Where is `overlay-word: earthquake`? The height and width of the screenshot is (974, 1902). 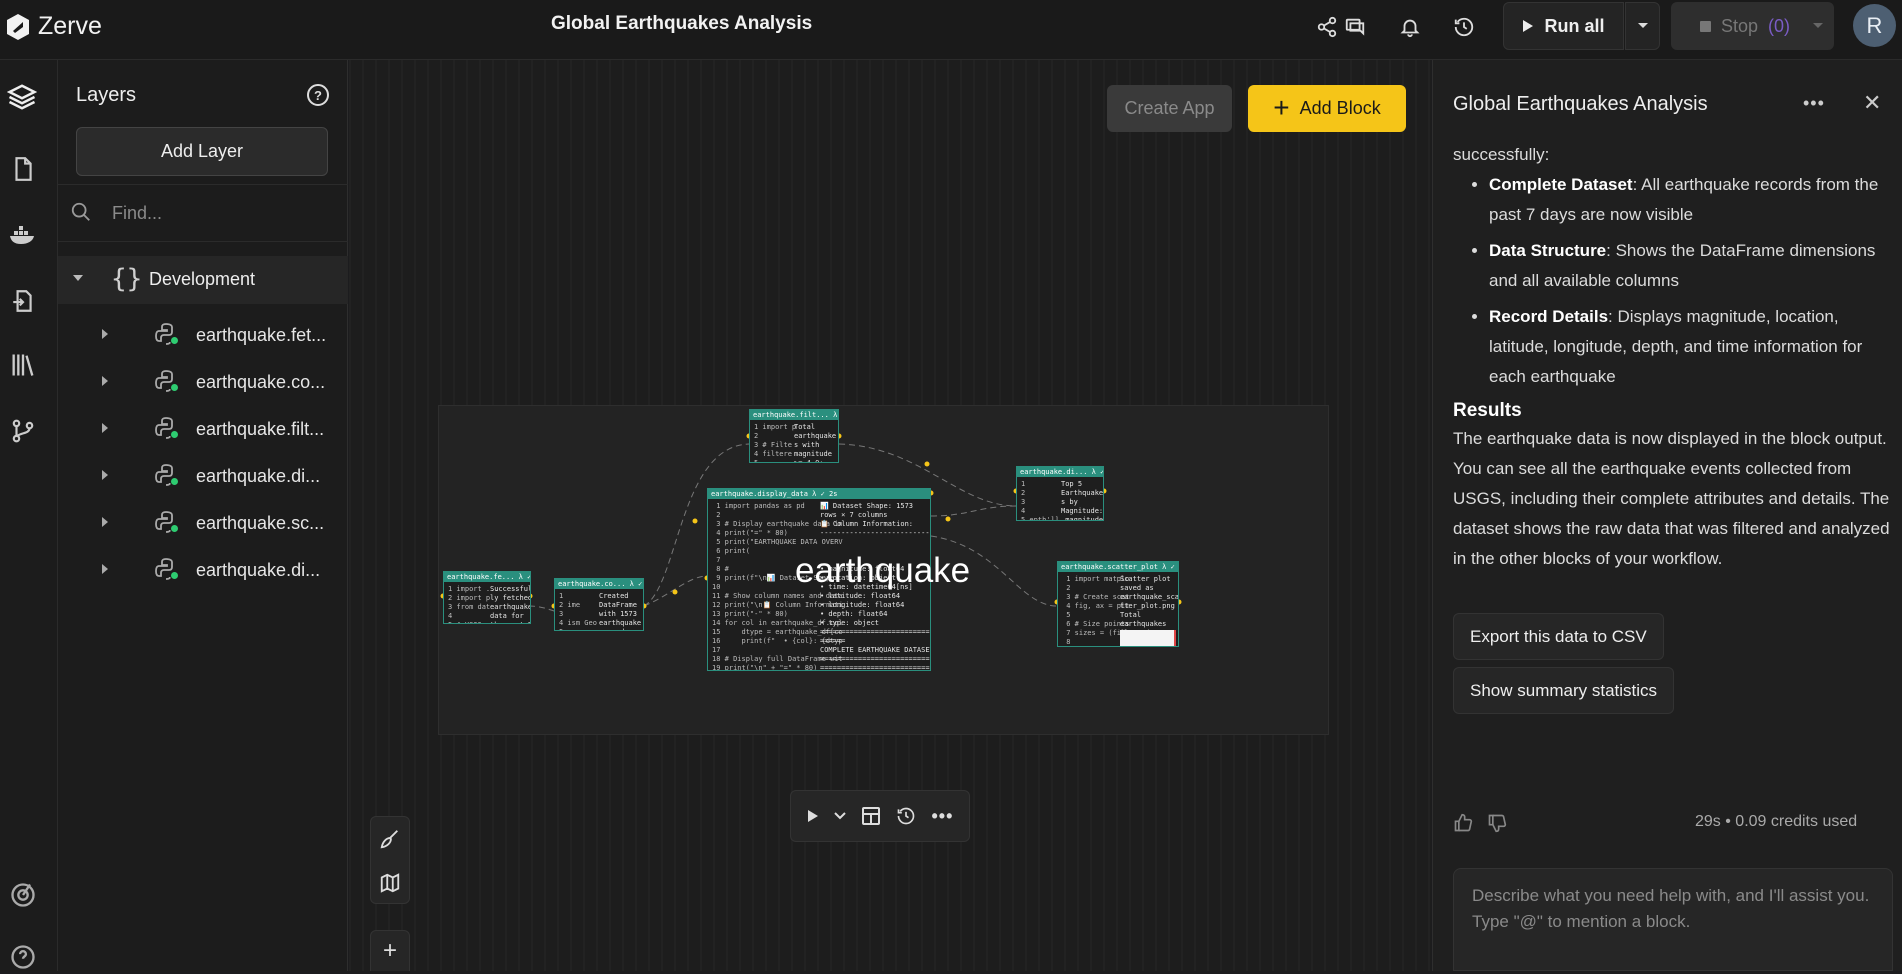 overlay-word: earthquake is located at coordinates (883, 570).